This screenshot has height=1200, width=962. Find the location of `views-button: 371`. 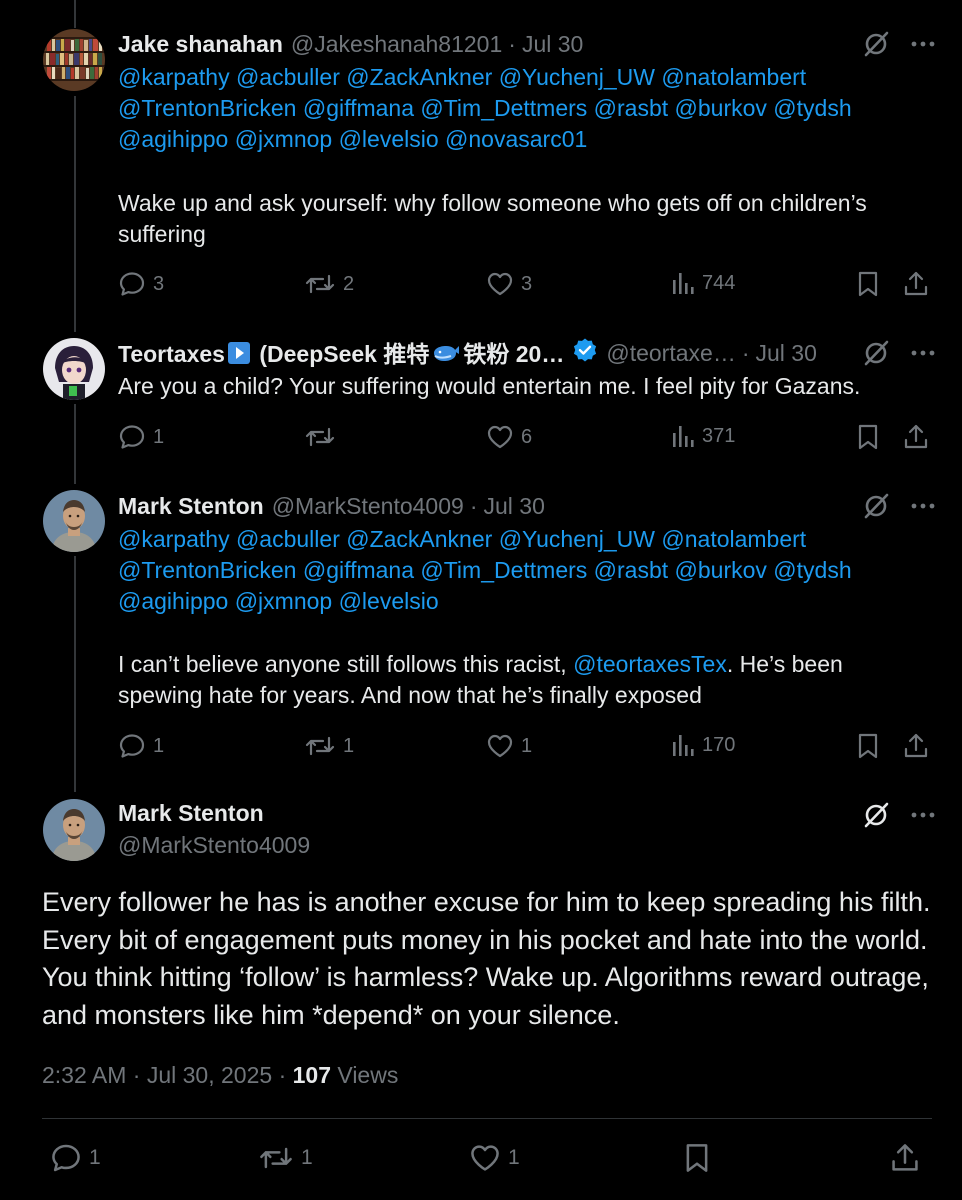

views-button: 371 is located at coordinates (703, 436).